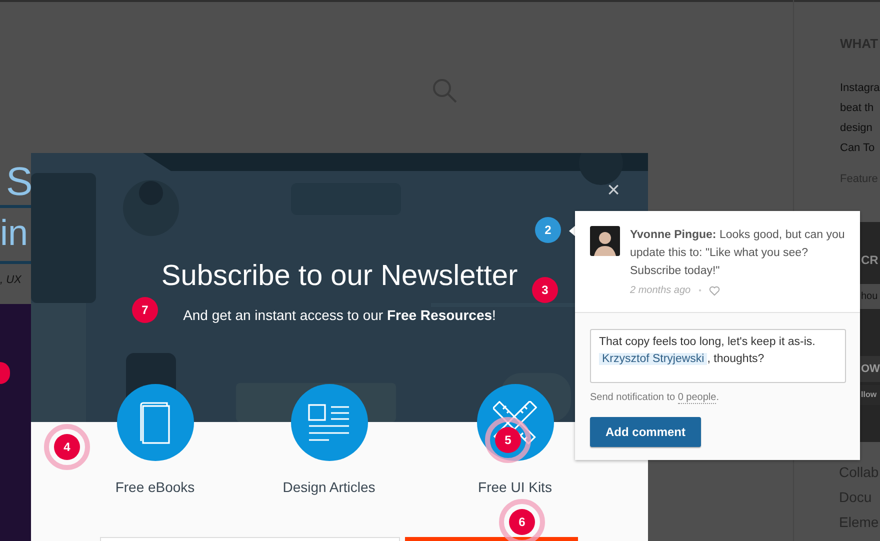 The width and height of the screenshot is (880, 541). What do you see at coordinates (339, 276) in the screenshot?
I see `modal-title: Subscribe to our Newsletter` at bounding box center [339, 276].